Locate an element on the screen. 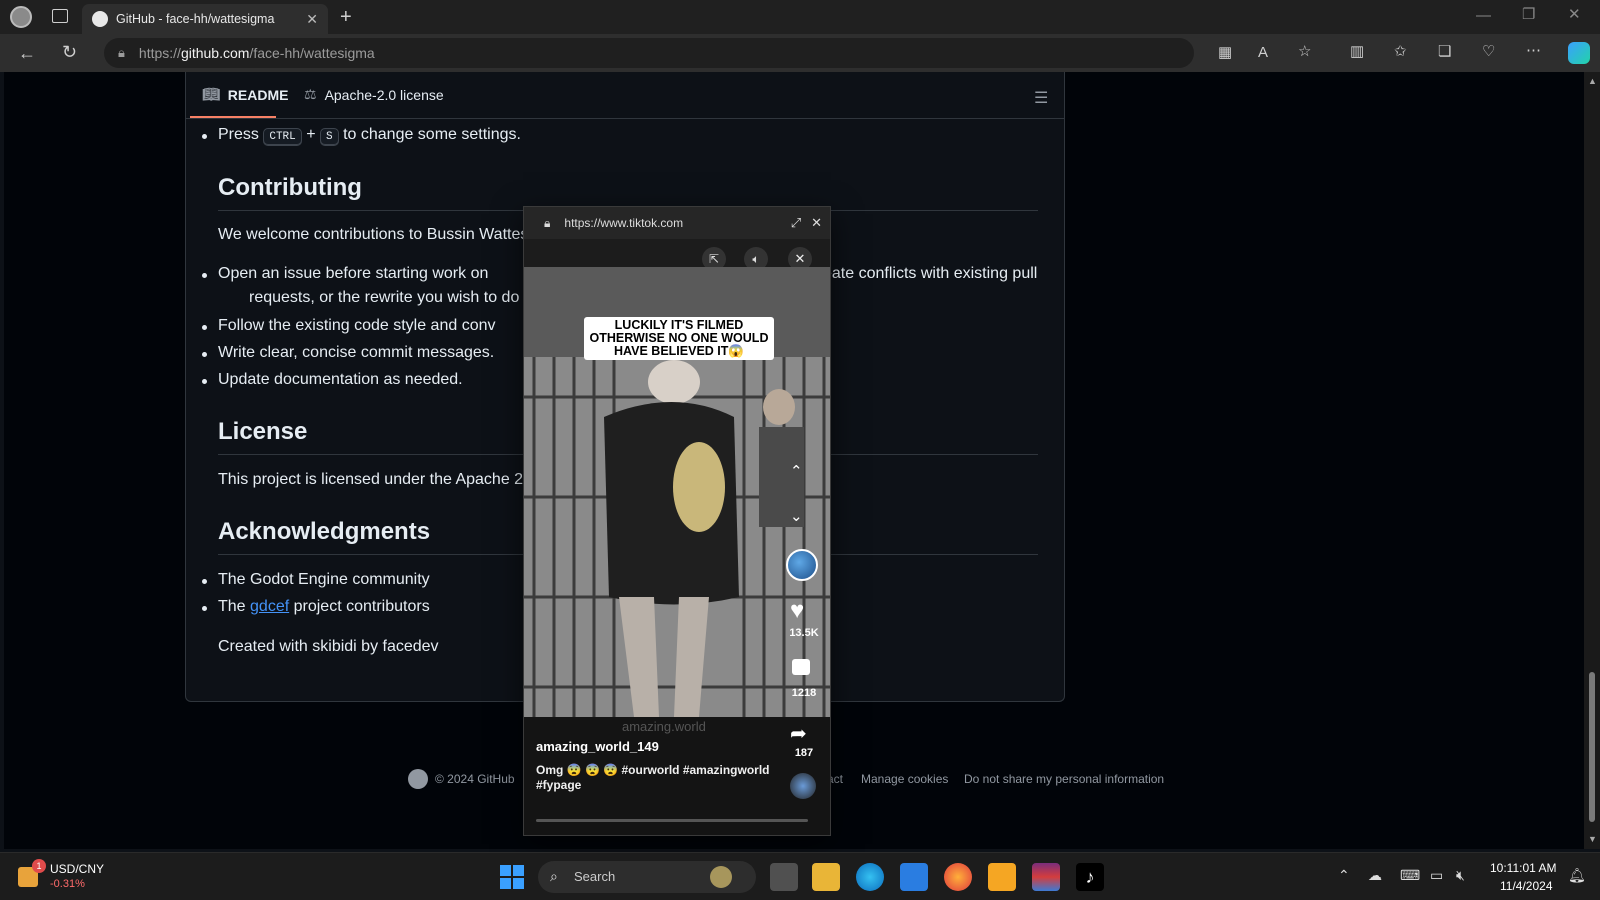  ack2-pre: The is located at coordinates (232, 606).